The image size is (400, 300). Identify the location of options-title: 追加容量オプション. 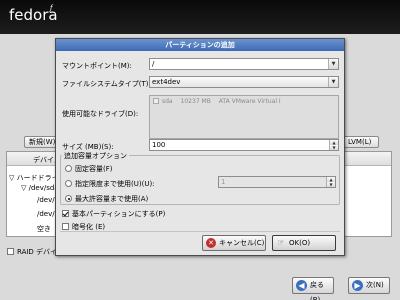
(95, 156).